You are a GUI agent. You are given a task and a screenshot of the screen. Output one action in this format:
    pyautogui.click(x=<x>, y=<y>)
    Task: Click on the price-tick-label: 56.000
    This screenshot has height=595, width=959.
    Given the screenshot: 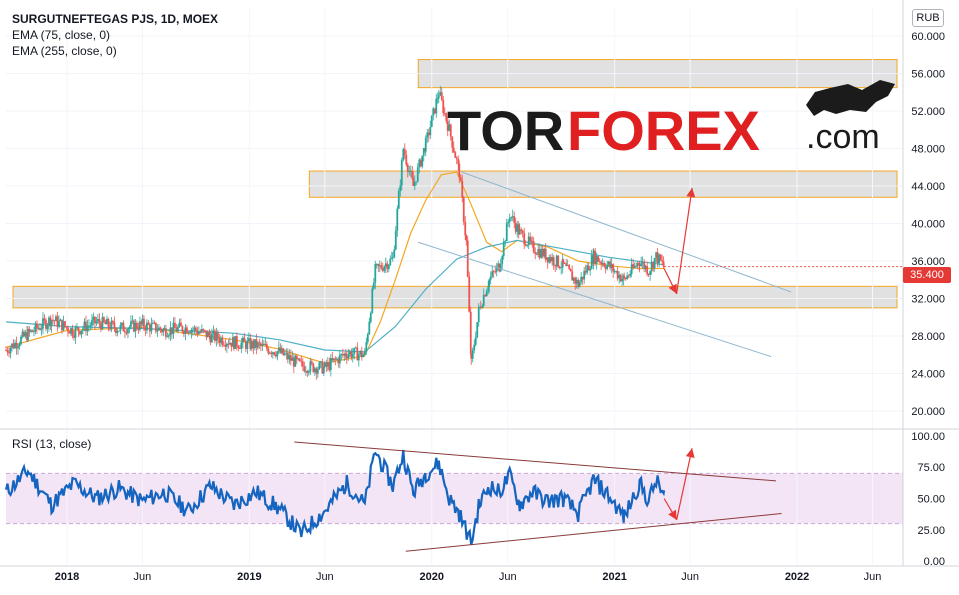 What is the action you would take?
    pyautogui.click(x=928, y=75)
    